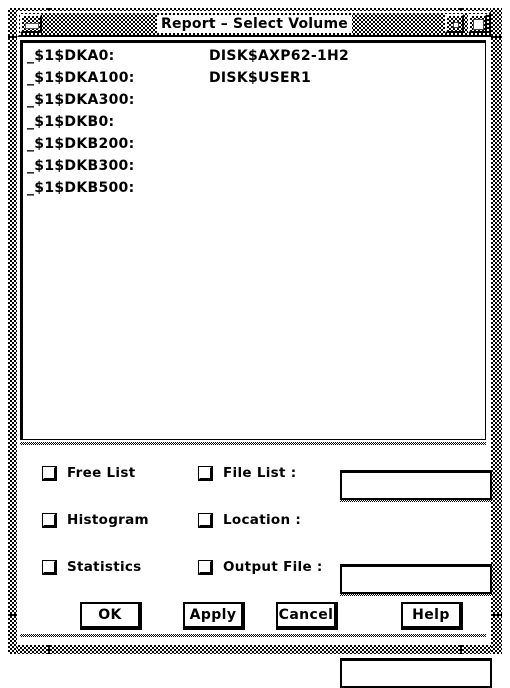 The width and height of the screenshot is (510, 688). Describe the element at coordinates (253, 617) in the screenshot. I see `dialog-button-bar: OK Apply Cancel Help` at that location.